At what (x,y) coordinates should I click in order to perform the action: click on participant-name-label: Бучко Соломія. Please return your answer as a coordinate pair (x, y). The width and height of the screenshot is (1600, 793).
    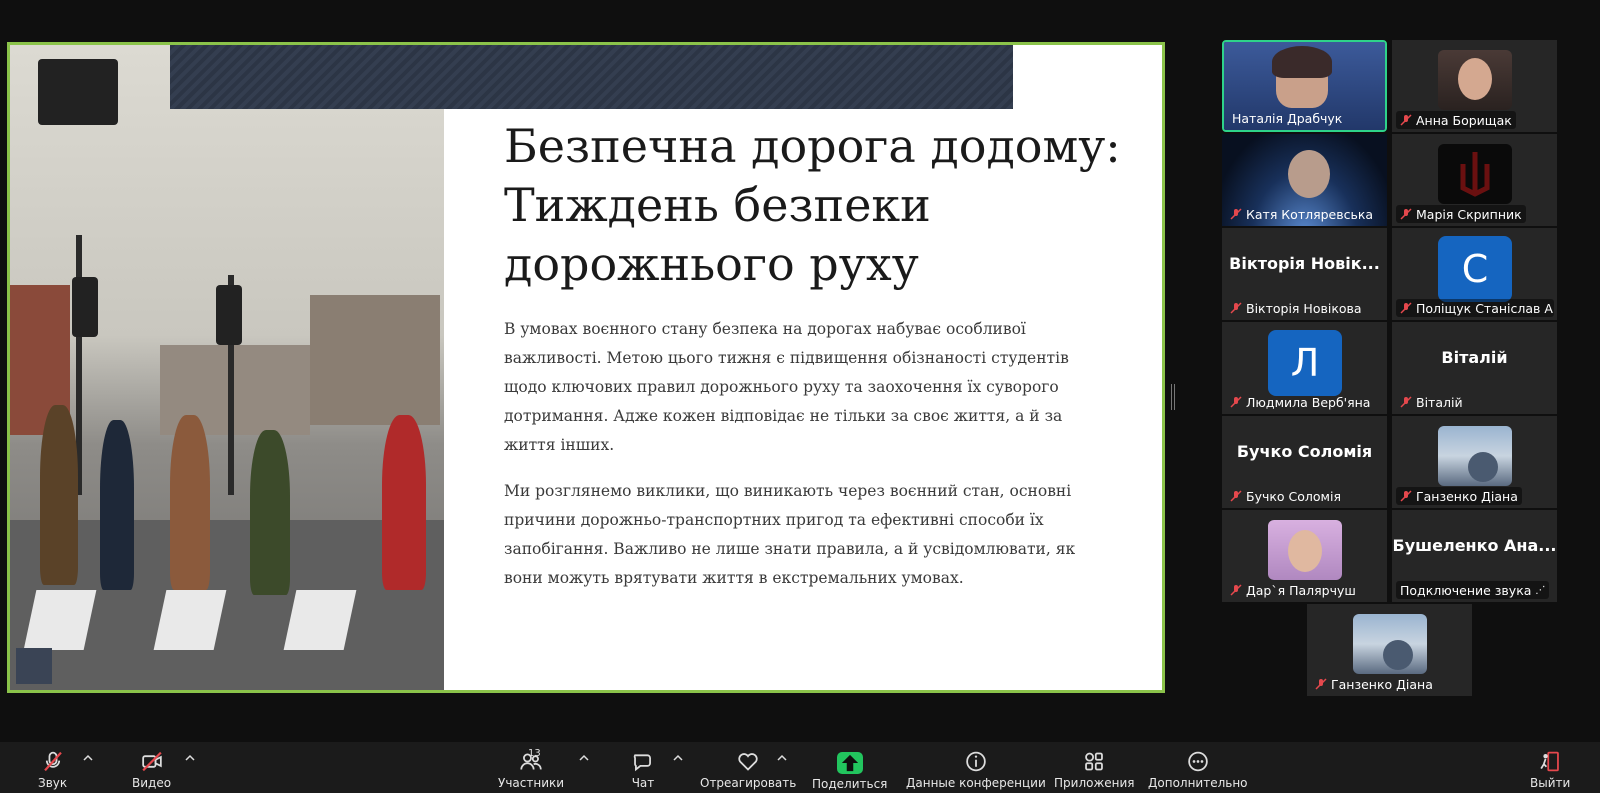
    Looking at the image, I should click on (1285, 496).